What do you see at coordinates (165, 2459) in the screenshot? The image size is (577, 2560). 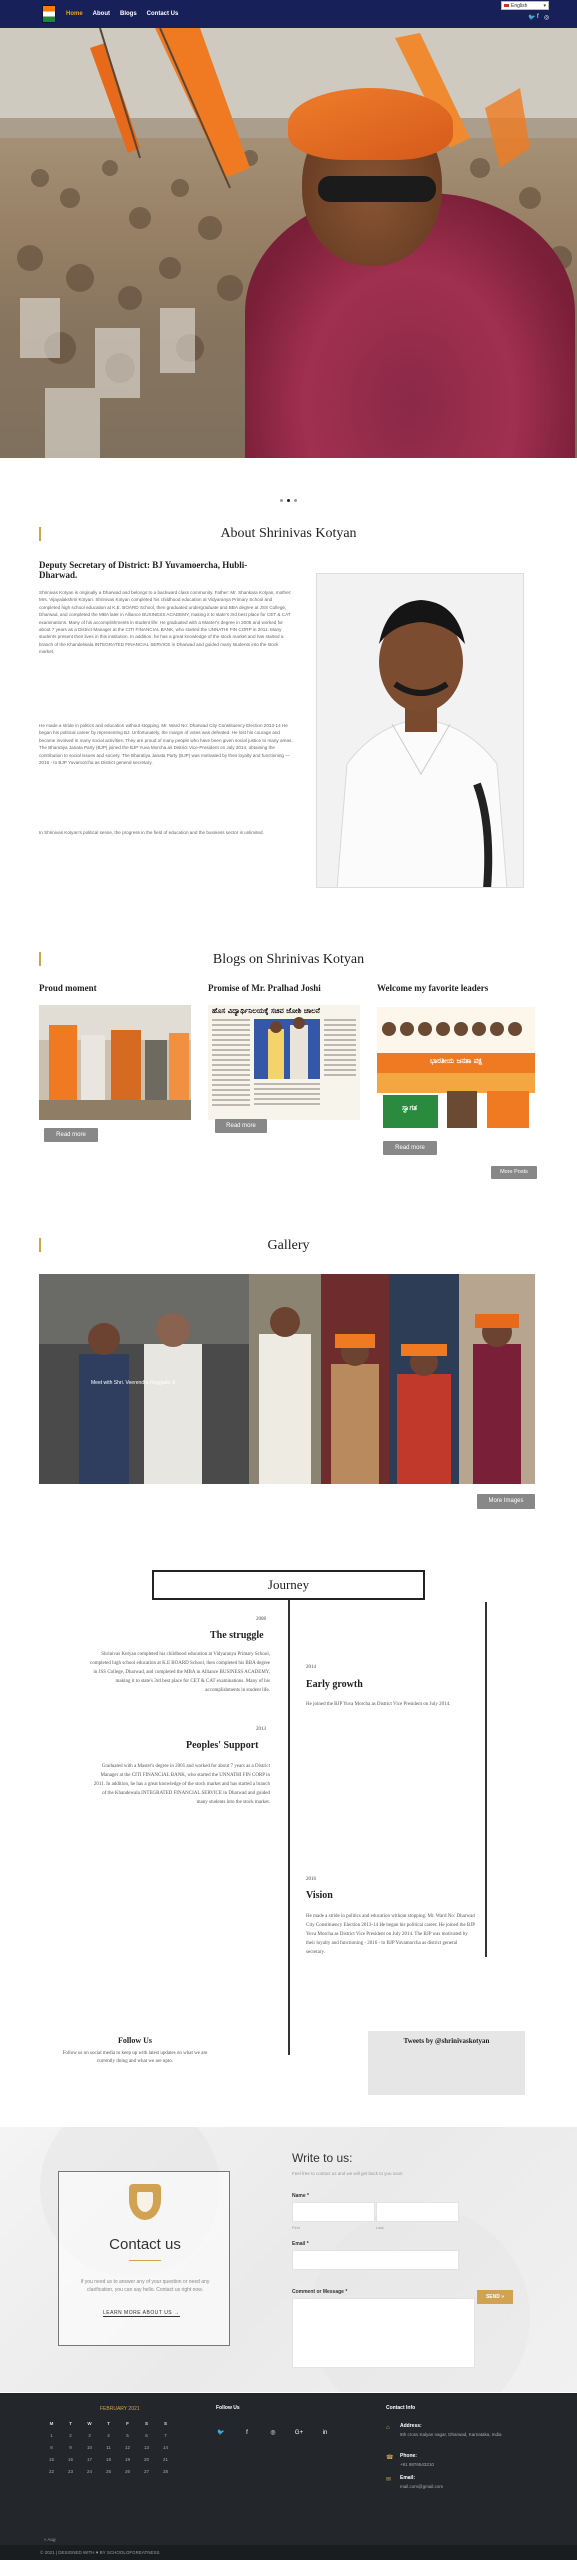 I see `calendar-day: 21` at bounding box center [165, 2459].